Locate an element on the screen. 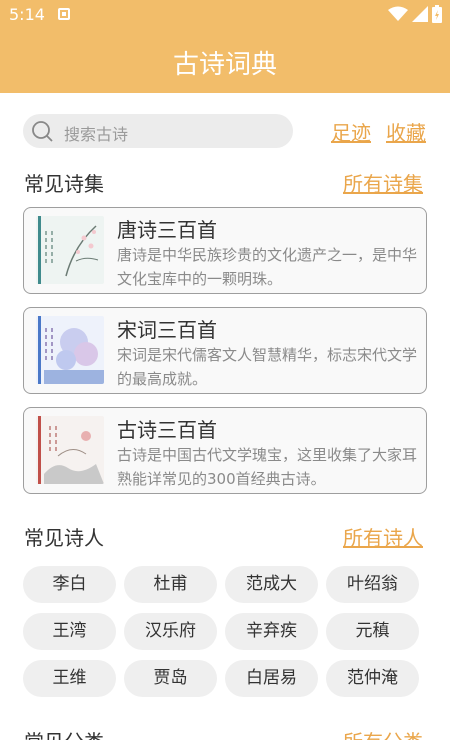 This screenshot has width=450, height=740. status-time: 5:14 is located at coordinates (27, 14).